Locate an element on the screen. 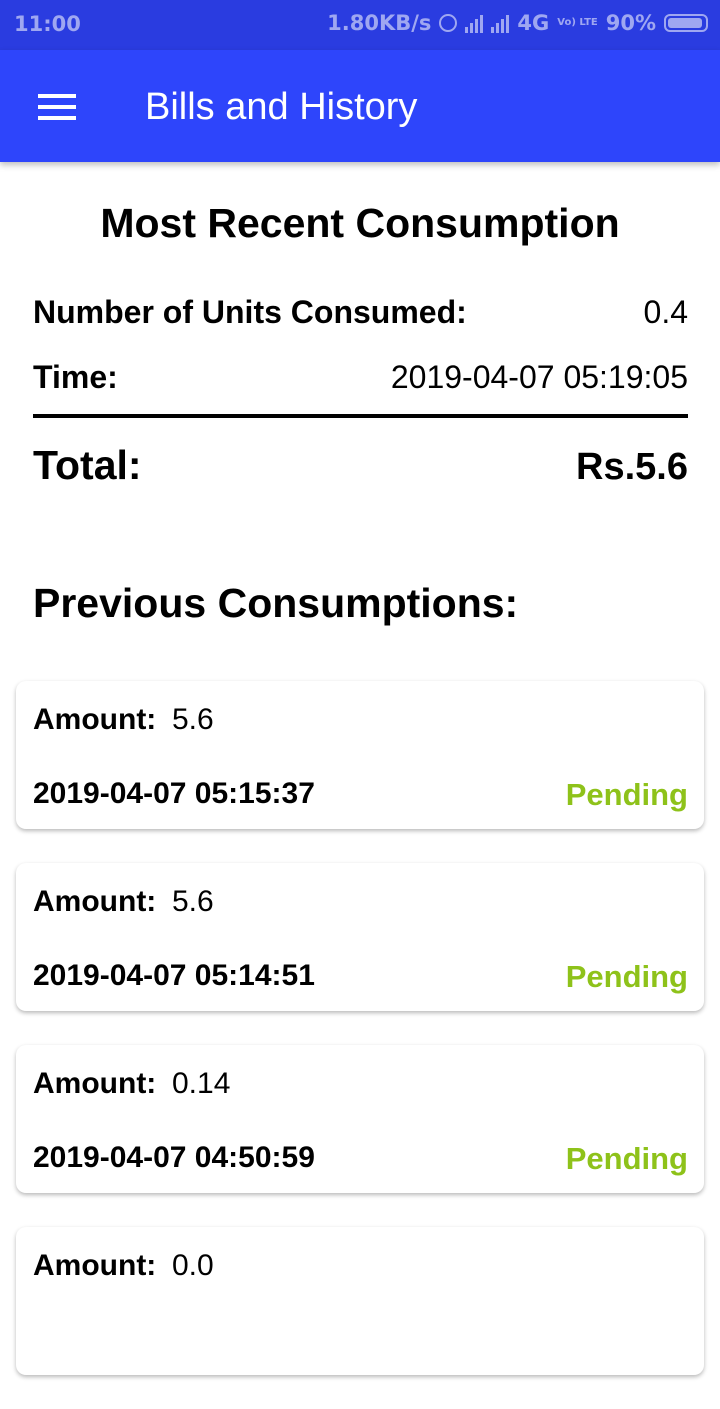 This screenshot has height=1409, width=720. time-label: Time: is located at coordinates (75, 377).